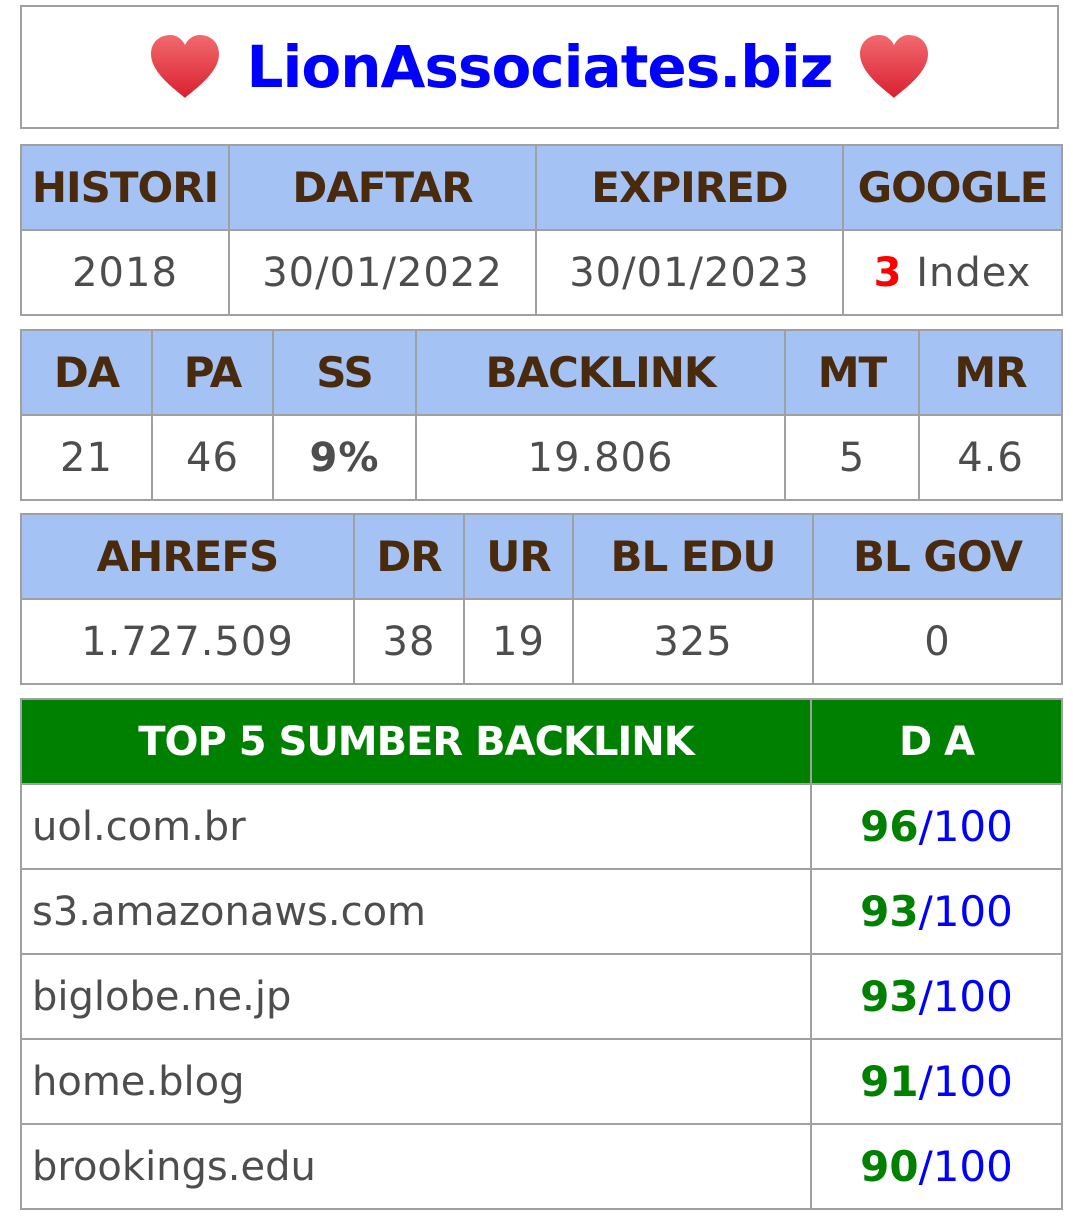 The image size is (1073, 1218). What do you see at coordinates (852, 457) in the screenshot?
I see `value-mt: 5` at bounding box center [852, 457].